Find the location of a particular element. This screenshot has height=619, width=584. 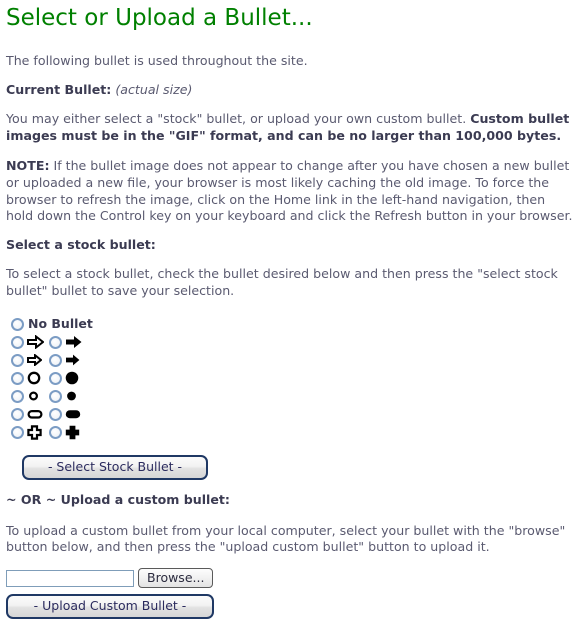

bullet-row-no-bullet: No Bullet is located at coordinates (291, 324).